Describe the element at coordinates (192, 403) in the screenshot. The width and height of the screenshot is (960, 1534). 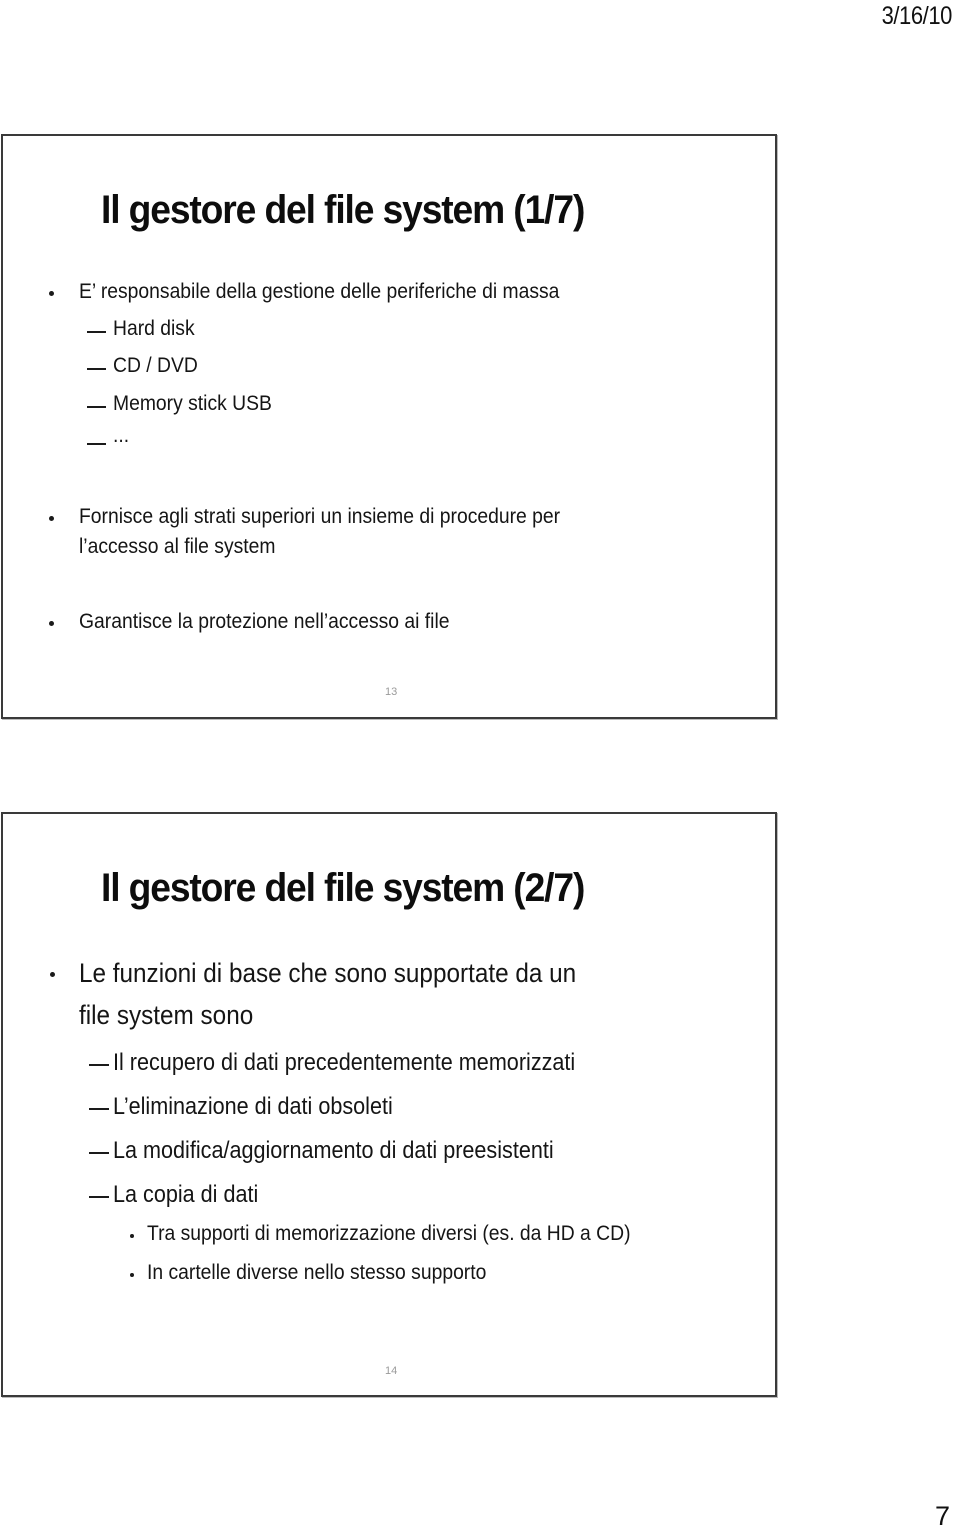
I see `sub-bullet-text: Memory stick USB` at that location.